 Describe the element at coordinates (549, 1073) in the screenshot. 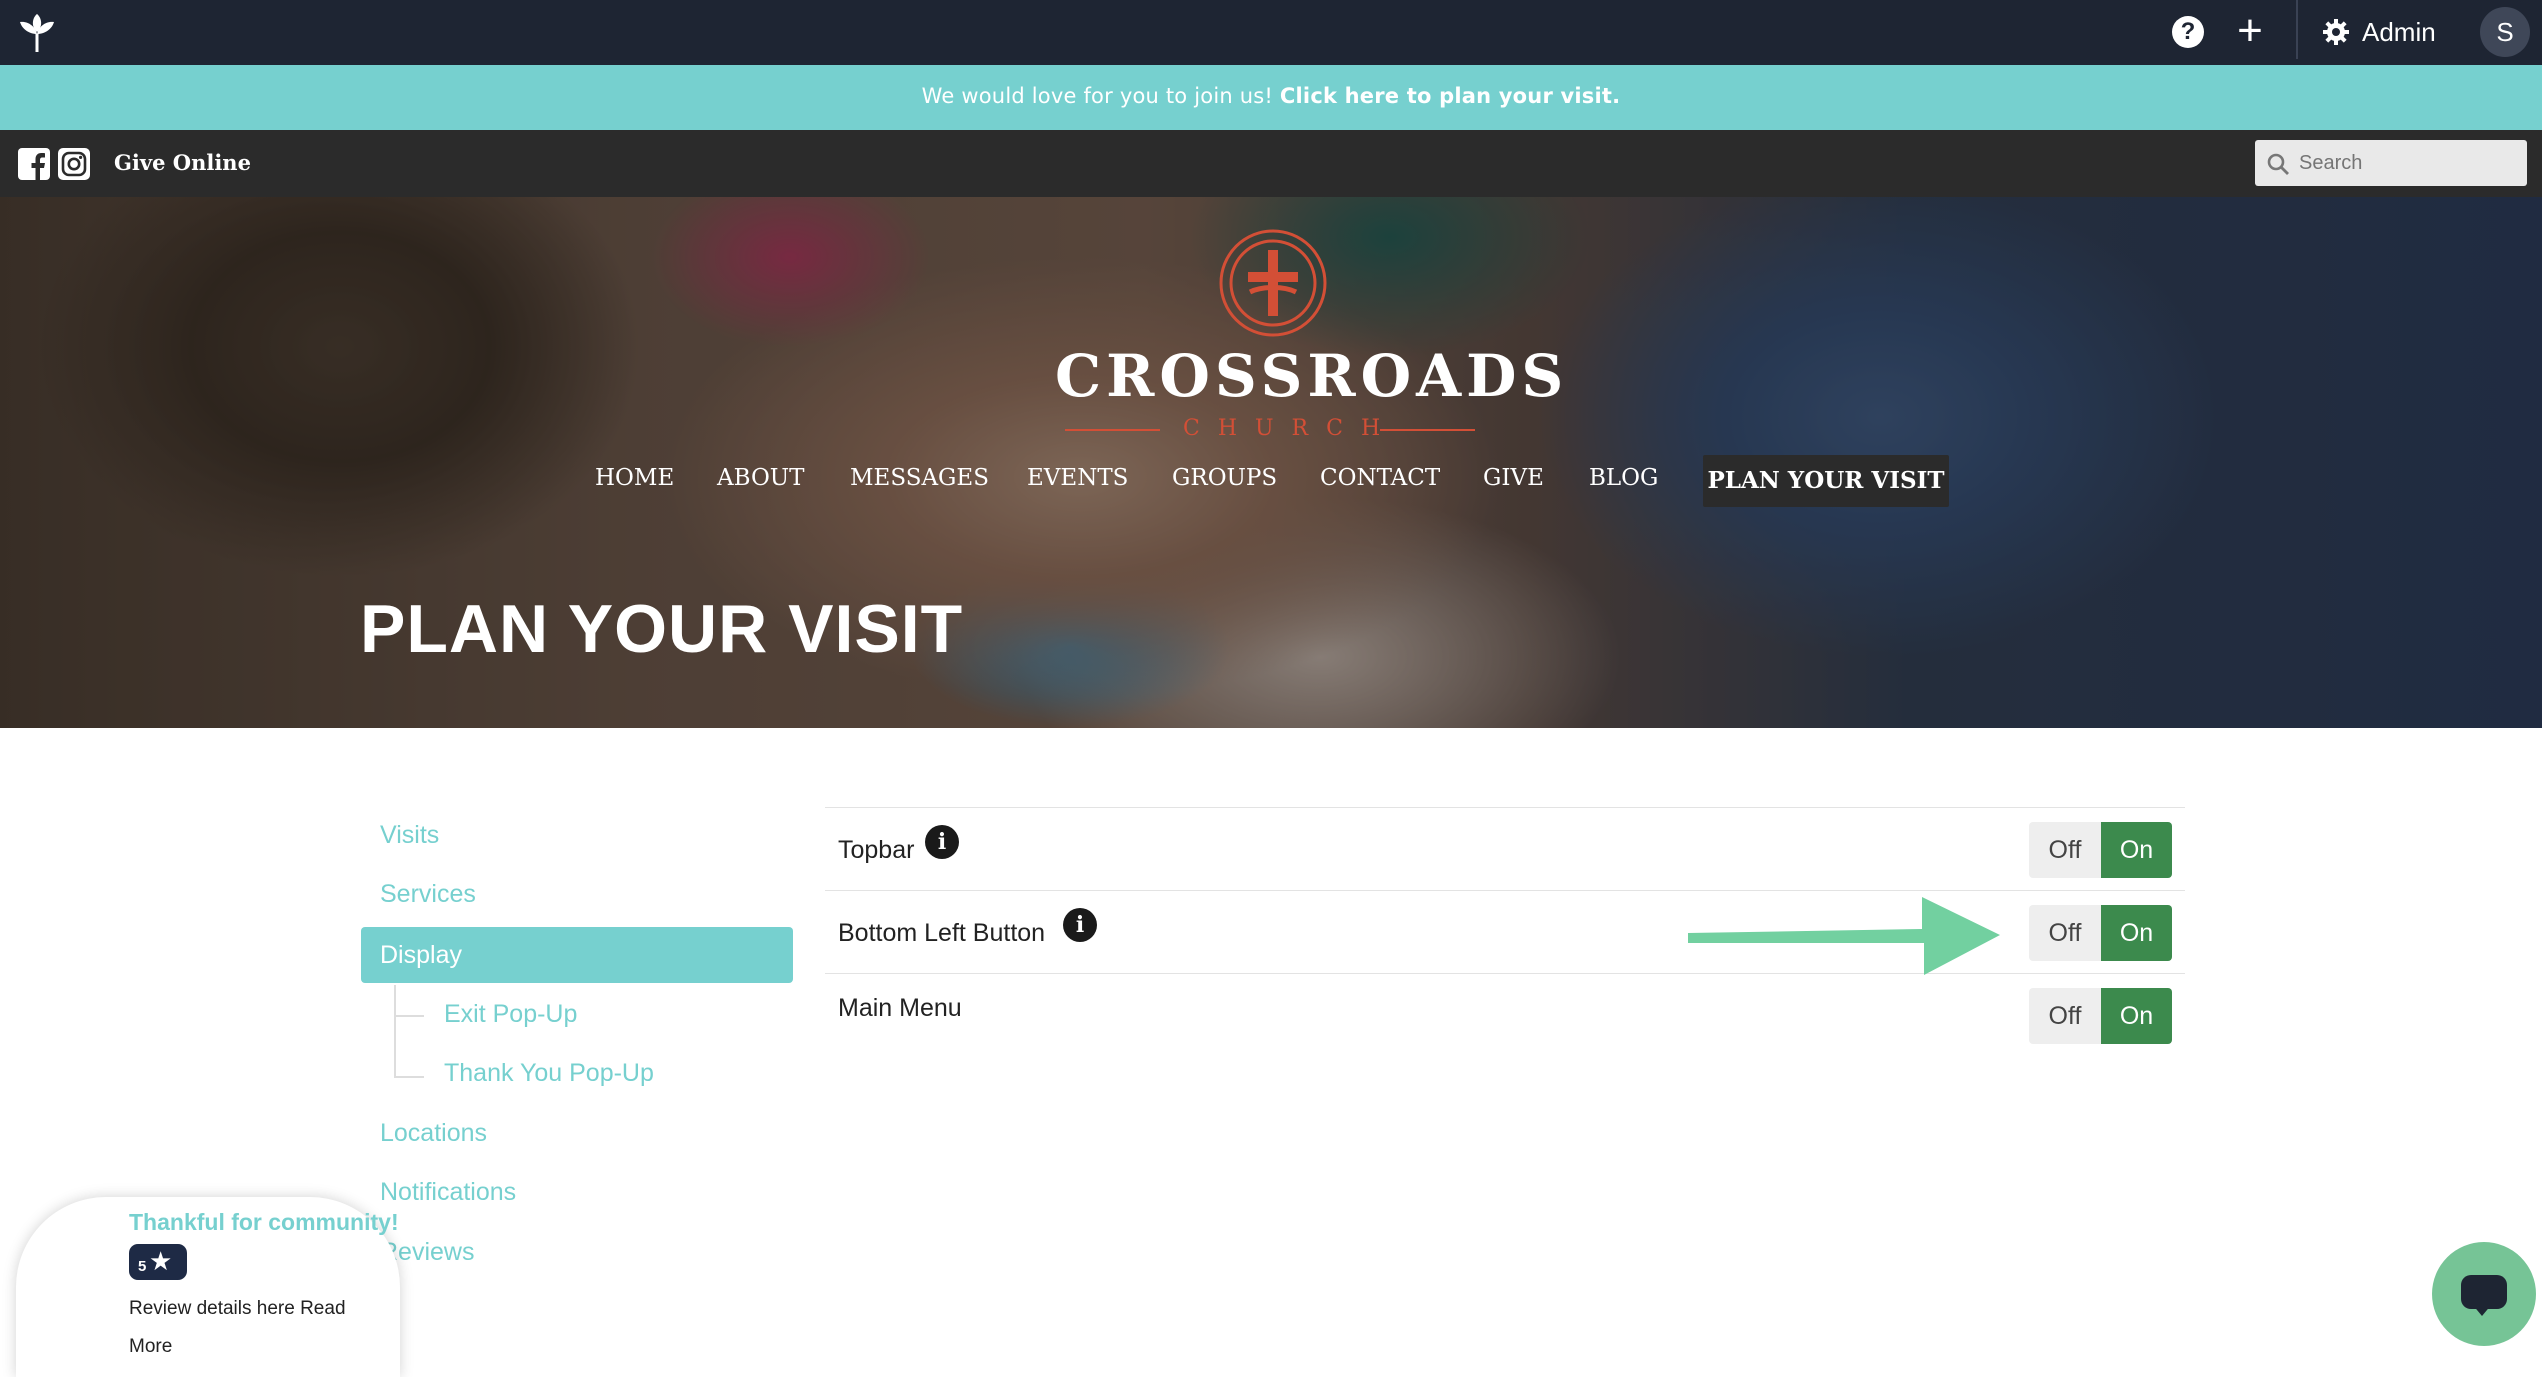

I see `sidebar-item-thank-you-popup: Thank You Pop-Up` at that location.